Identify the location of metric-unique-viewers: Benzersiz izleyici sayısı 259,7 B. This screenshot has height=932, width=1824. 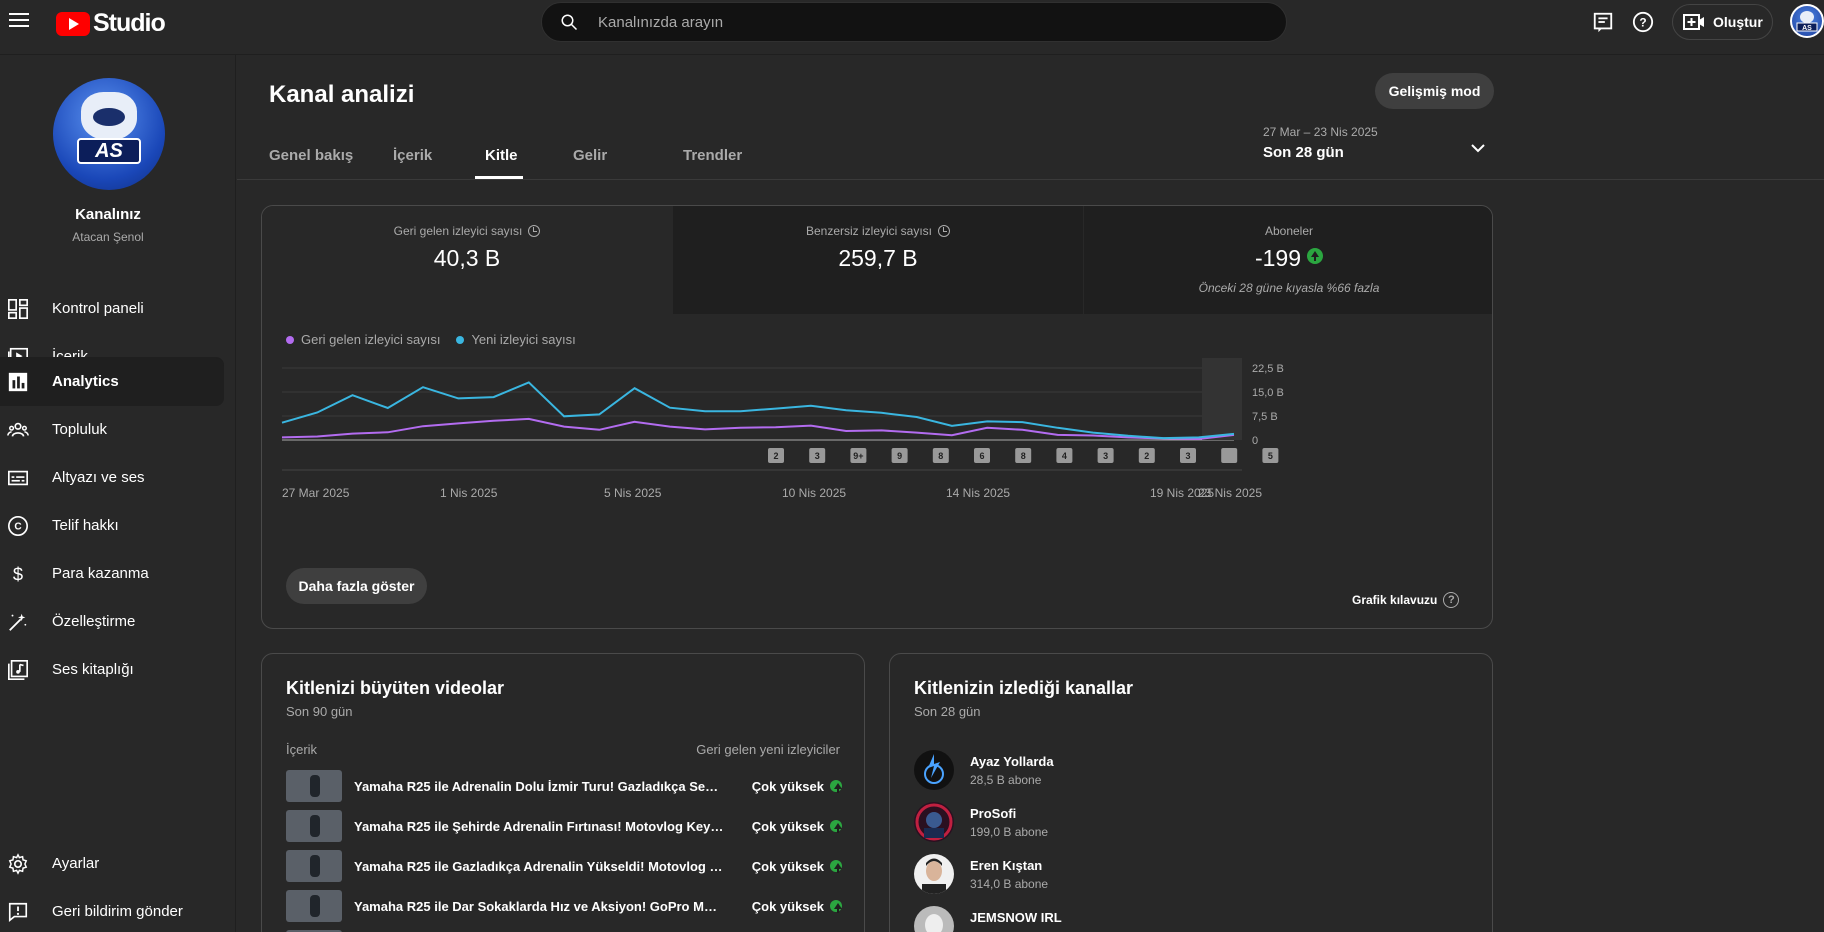
(878, 260).